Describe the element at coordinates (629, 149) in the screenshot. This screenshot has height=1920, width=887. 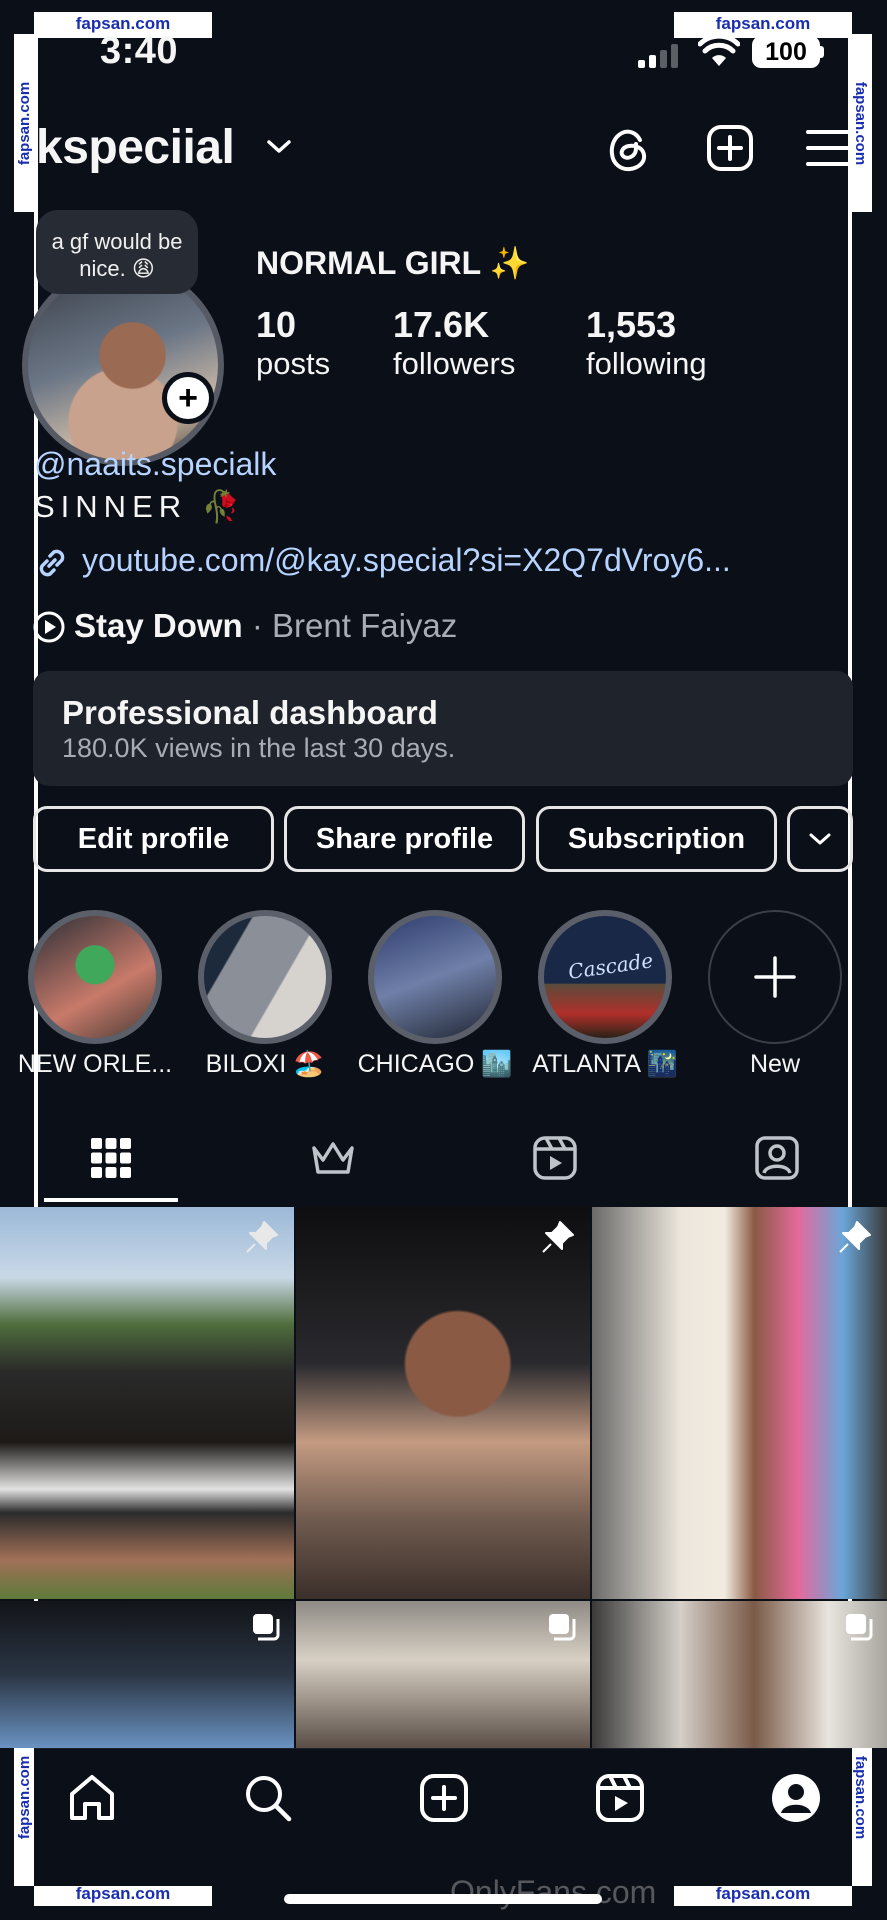
I see `threads-icon` at that location.